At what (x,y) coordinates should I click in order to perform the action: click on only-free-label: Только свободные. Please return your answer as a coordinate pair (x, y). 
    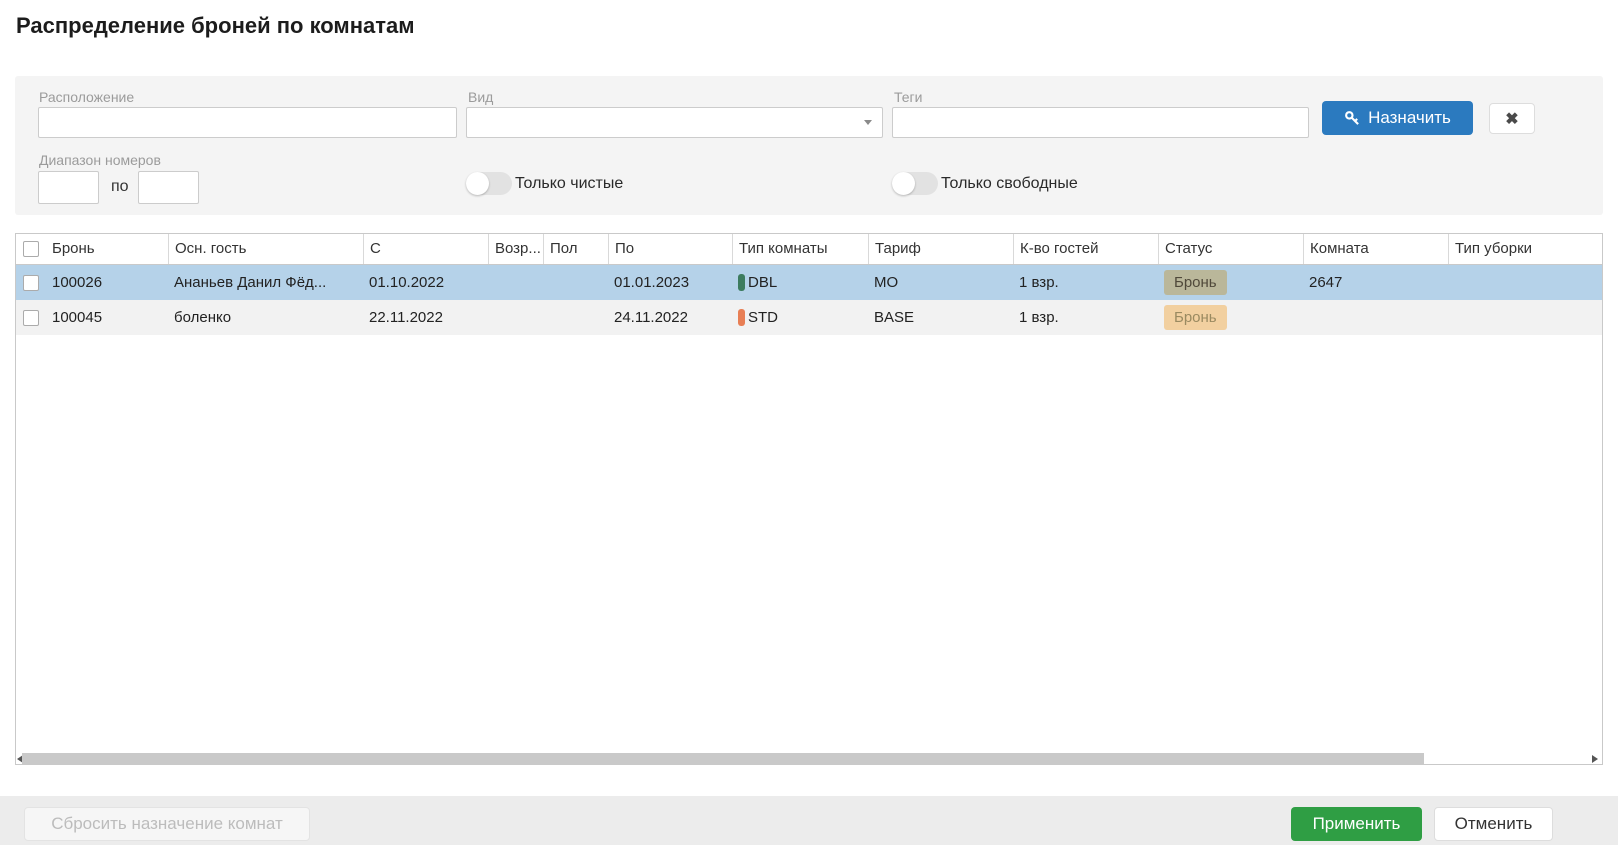
    Looking at the image, I should click on (1009, 183).